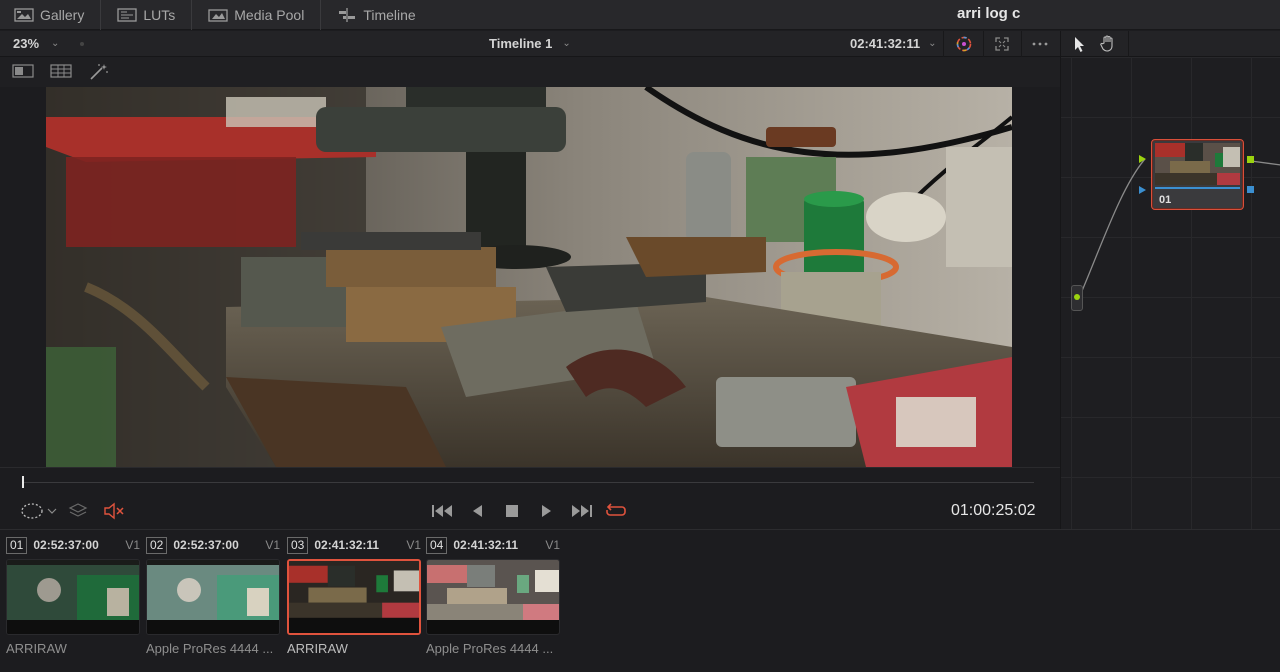 The image size is (1280, 672). What do you see at coordinates (1170, 44) in the screenshot?
I see `node-editor-header` at bounding box center [1170, 44].